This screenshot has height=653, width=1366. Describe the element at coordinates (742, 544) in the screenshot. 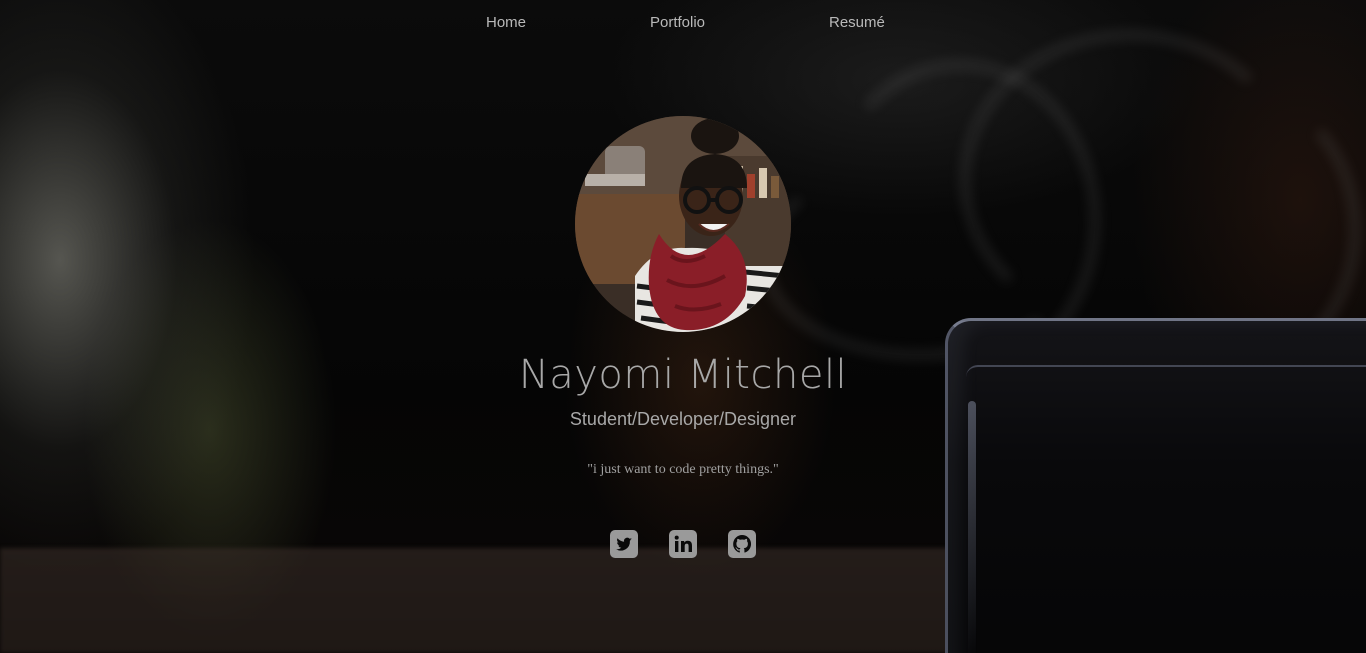

I see `github-icon` at that location.